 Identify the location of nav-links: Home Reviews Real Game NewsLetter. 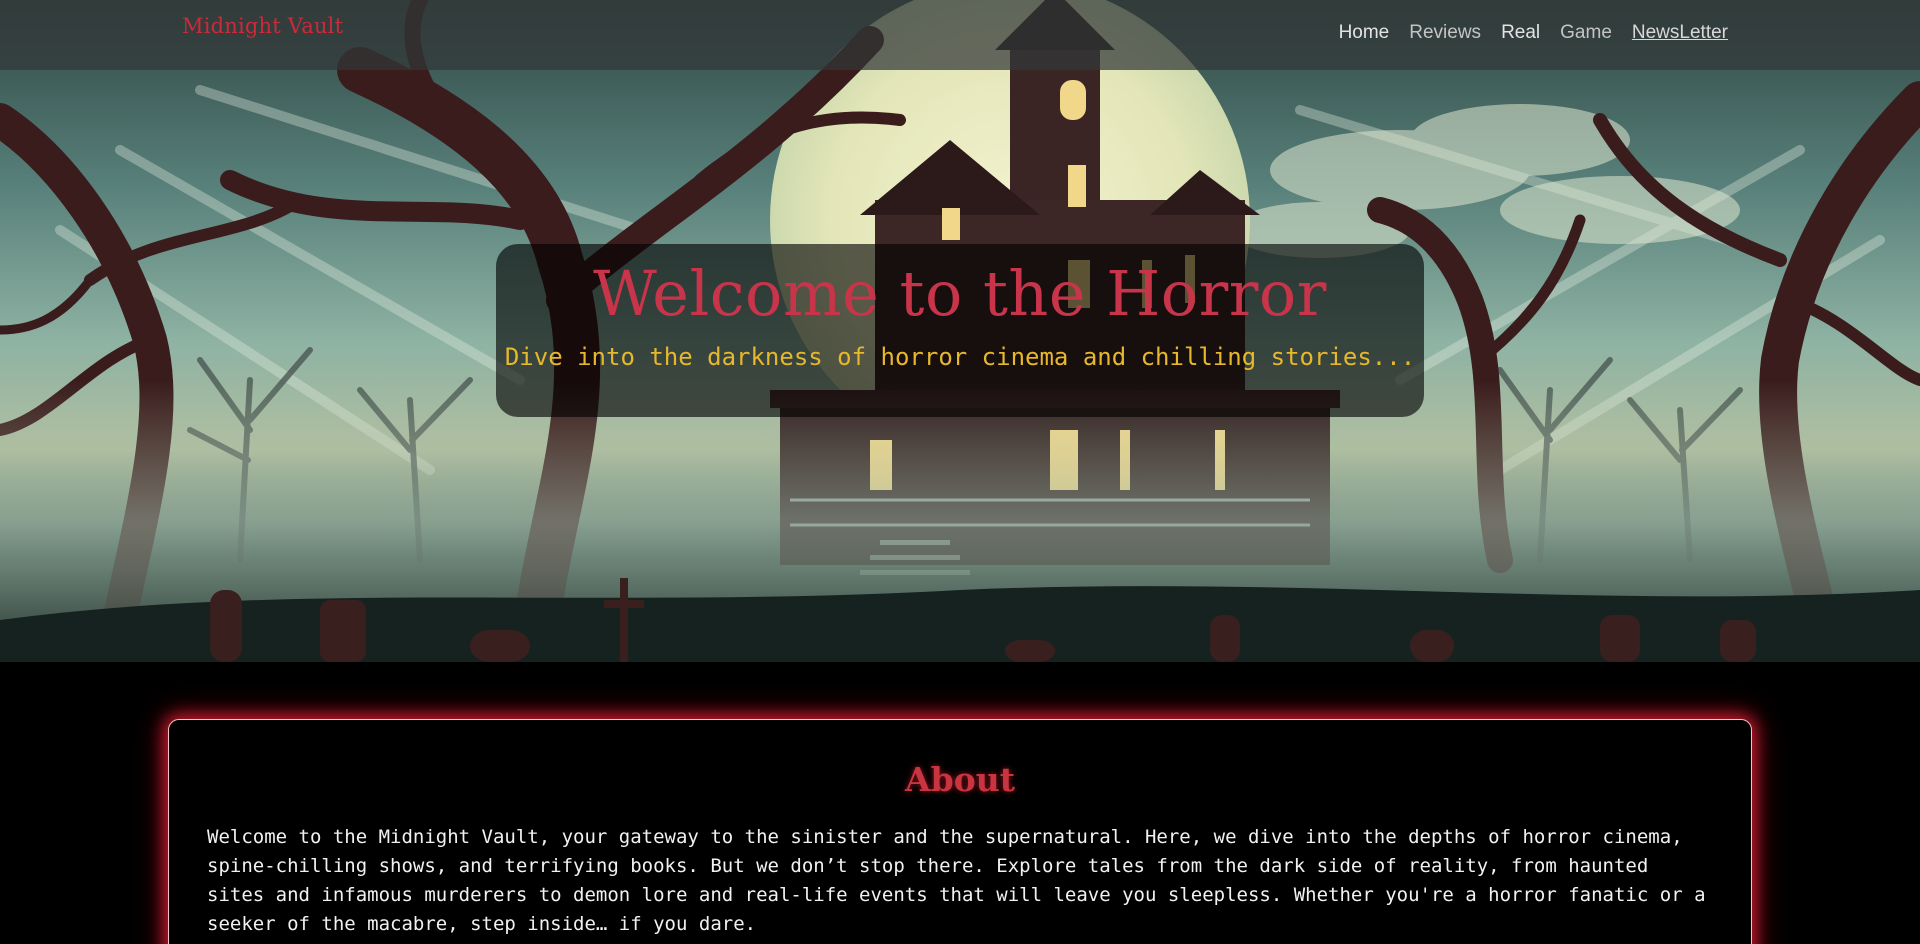
(1533, 33).